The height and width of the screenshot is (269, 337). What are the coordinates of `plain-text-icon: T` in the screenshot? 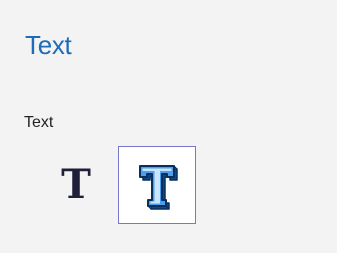 It's located at (76, 184).